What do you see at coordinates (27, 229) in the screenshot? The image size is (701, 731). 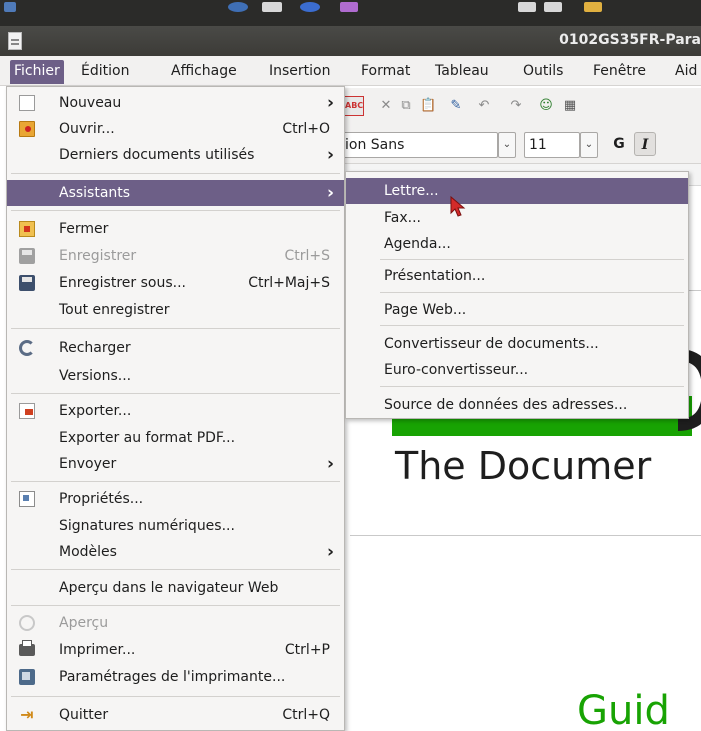 I see `close-document-icon` at bounding box center [27, 229].